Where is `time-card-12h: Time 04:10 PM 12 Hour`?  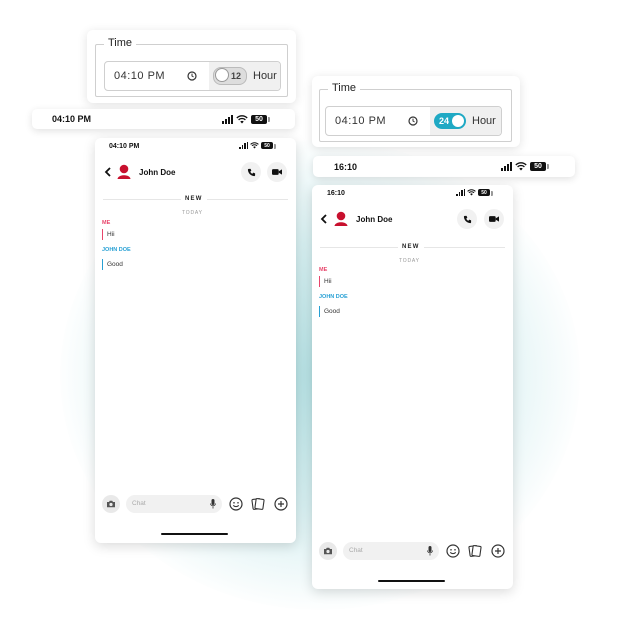
time-card-12h: Time 04:10 PM 12 Hour is located at coordinates (191, 66).